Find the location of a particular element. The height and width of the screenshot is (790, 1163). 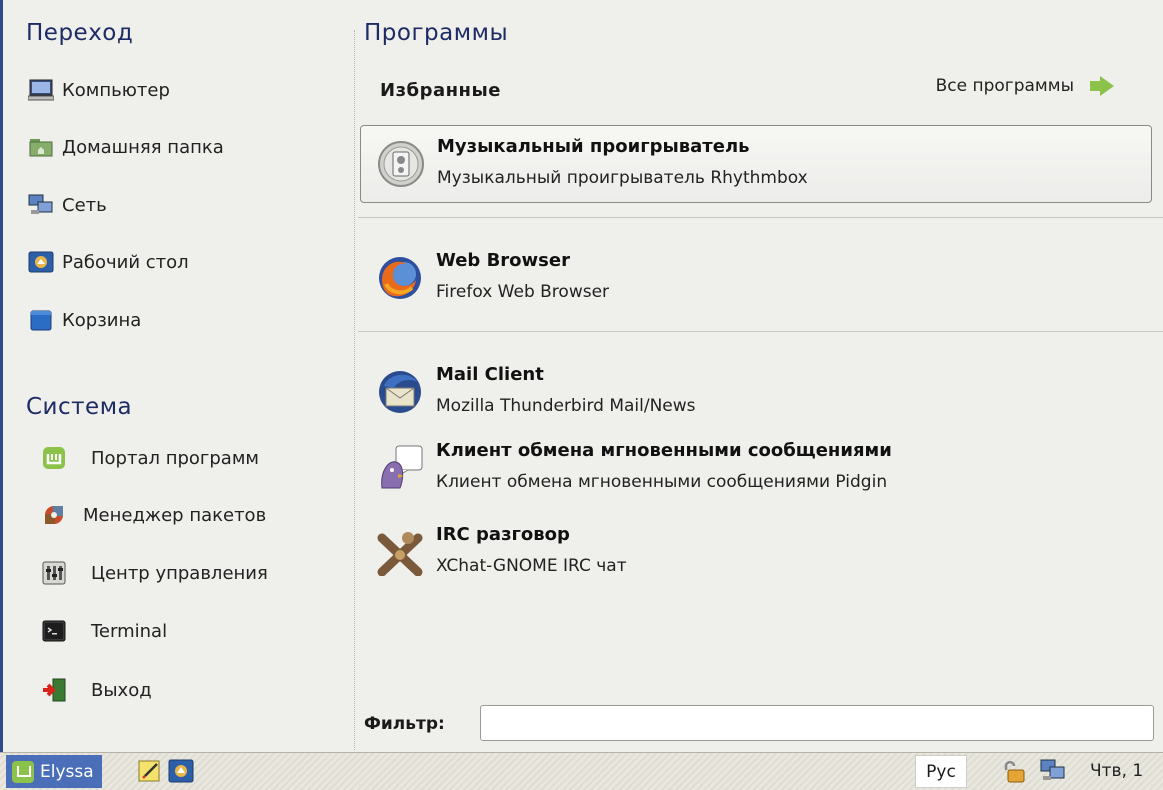

programs-title: Программы is located at coordinates (436, 33).